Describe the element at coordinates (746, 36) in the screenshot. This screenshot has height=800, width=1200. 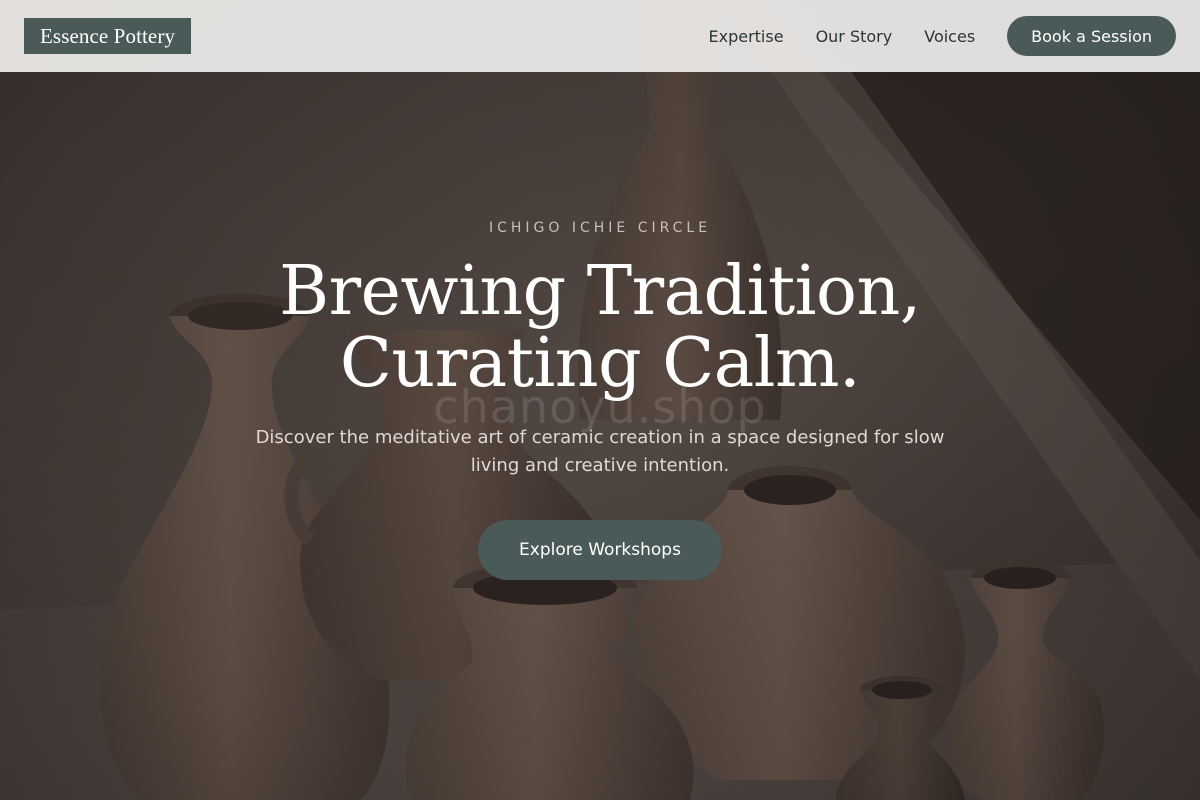
I see `nav-link-expertise: Expertise` at that location.